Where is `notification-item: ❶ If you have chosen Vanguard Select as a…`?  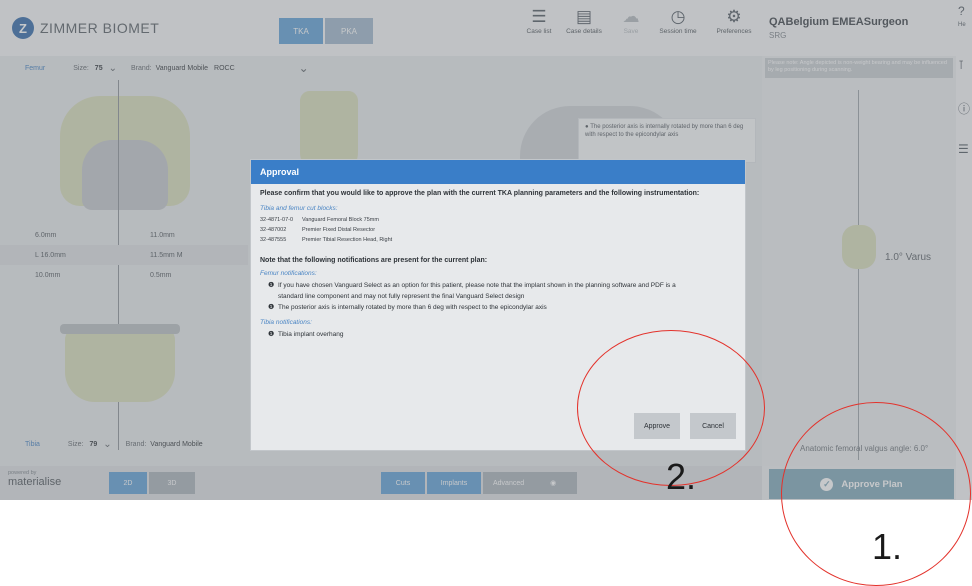
notification-item: ❶ If you have chosen Vanguard Select as a… is located at coordinates (480, 291).